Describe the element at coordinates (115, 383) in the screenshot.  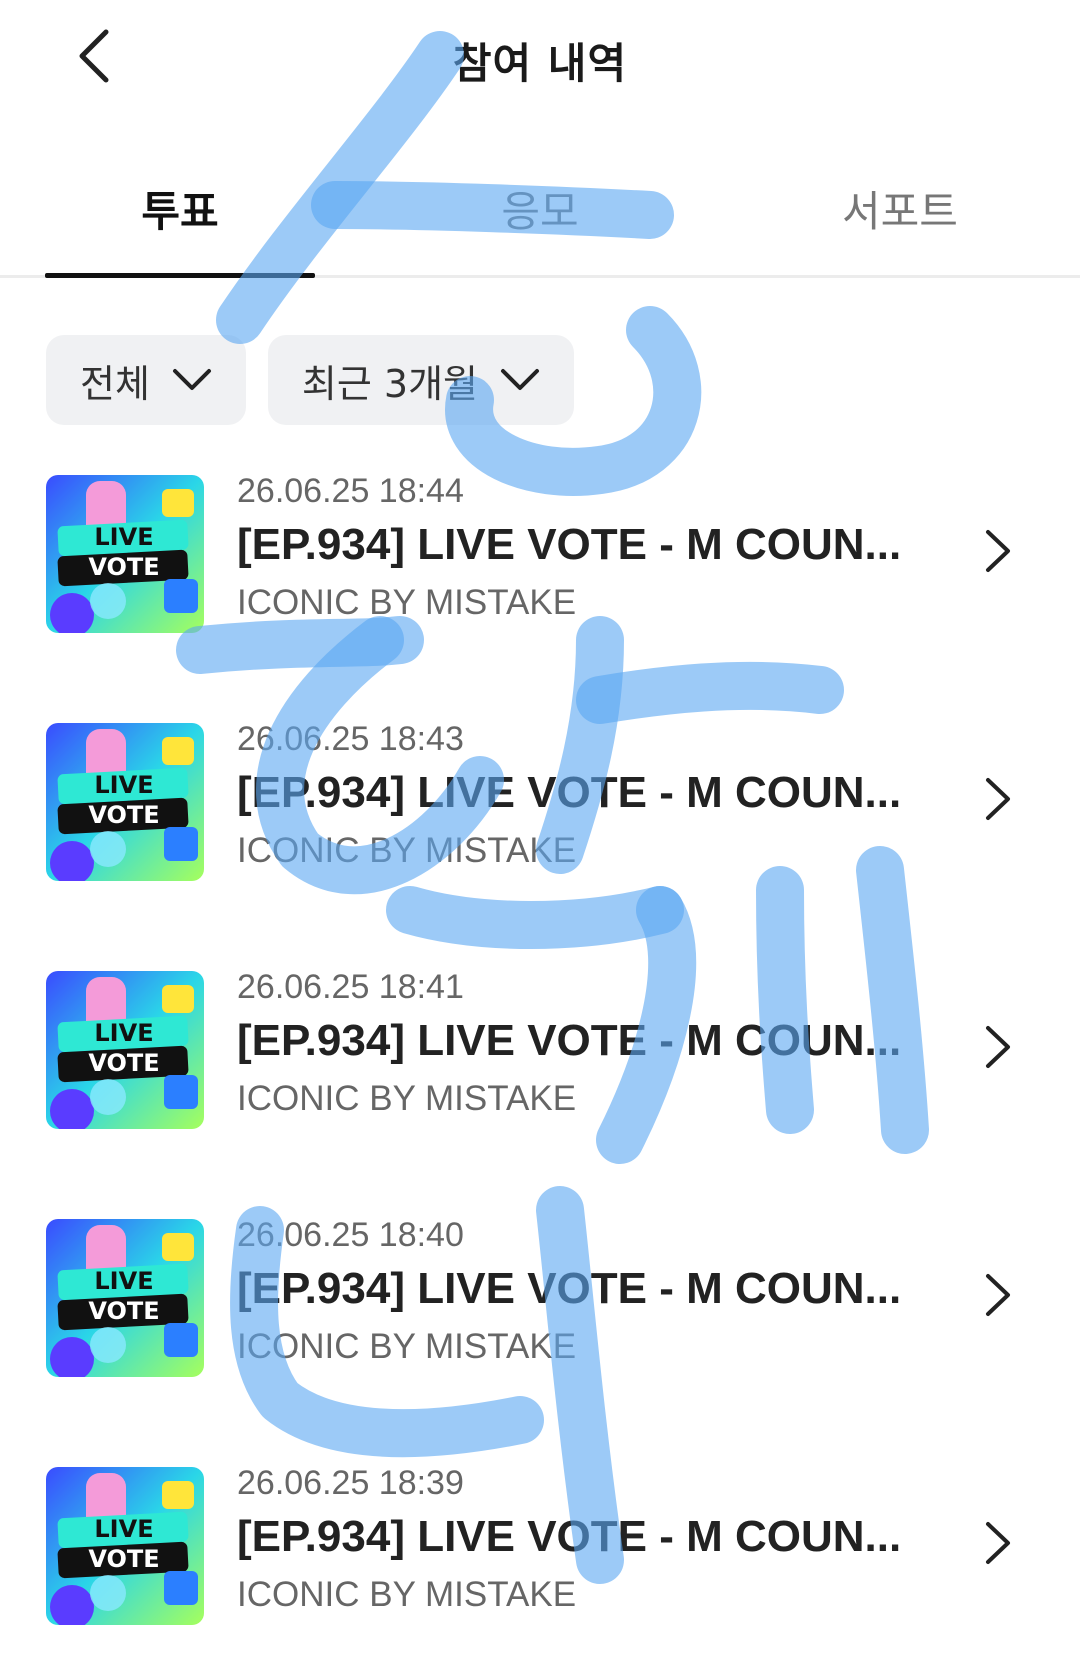
I see `filter-all-label: 전체` at that location.